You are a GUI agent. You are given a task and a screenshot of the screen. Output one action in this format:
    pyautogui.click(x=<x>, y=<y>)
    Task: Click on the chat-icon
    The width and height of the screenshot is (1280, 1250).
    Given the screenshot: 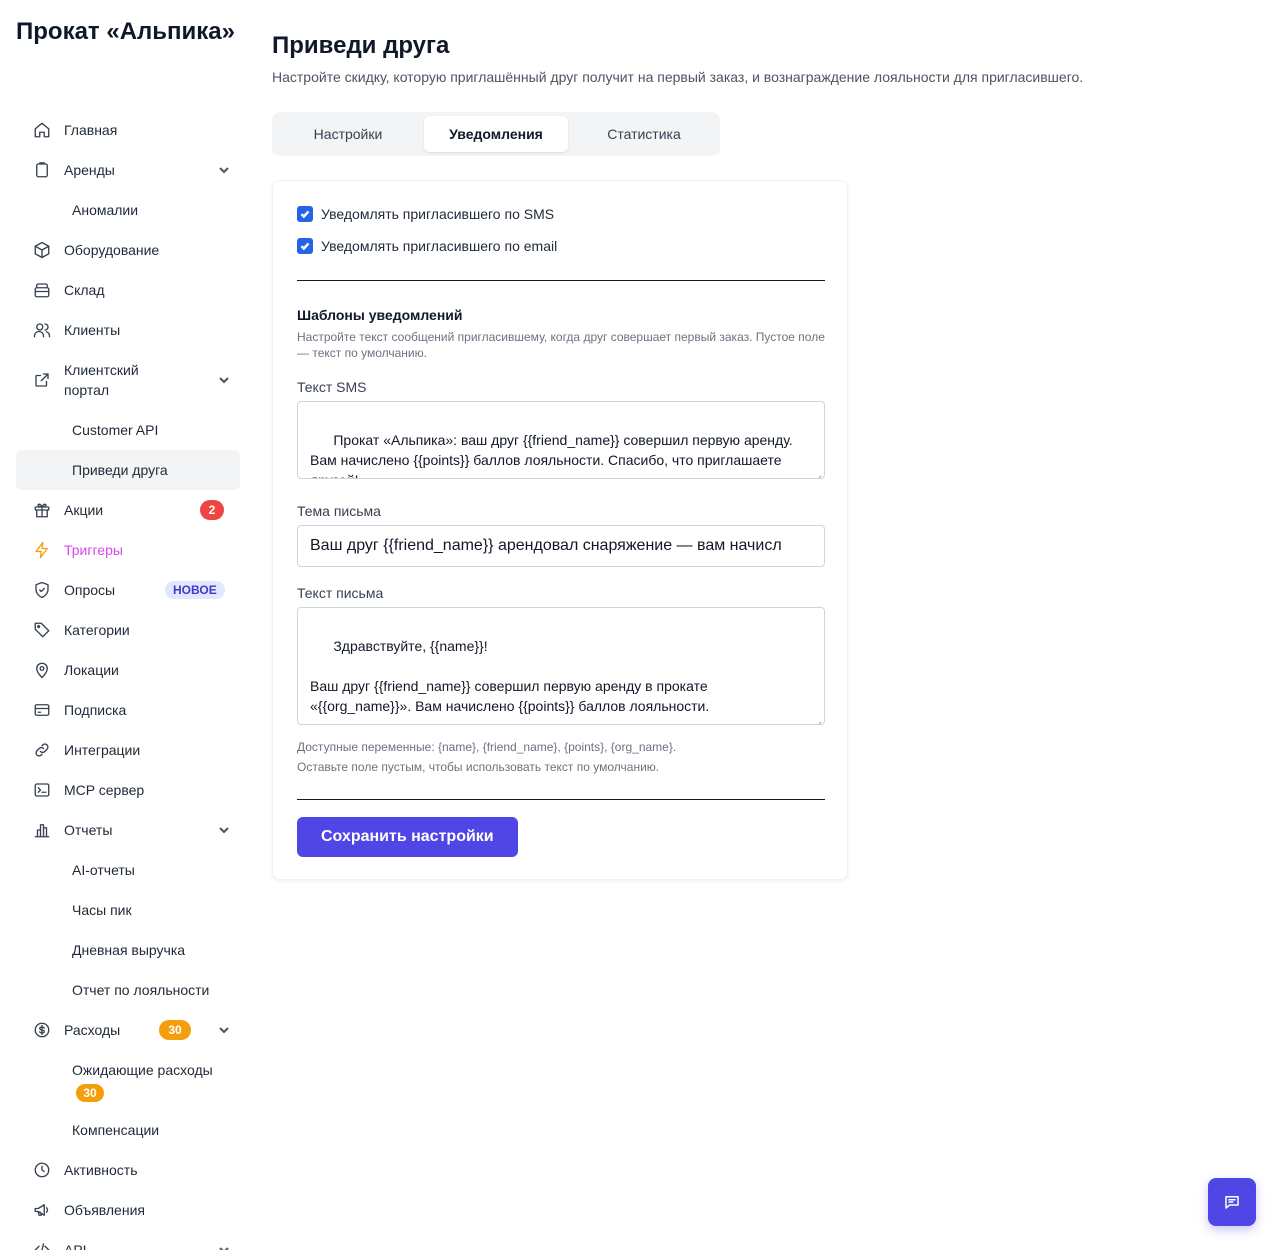 What is the action you would take?
    pyautogui.click(x=1232, y=1202)
    